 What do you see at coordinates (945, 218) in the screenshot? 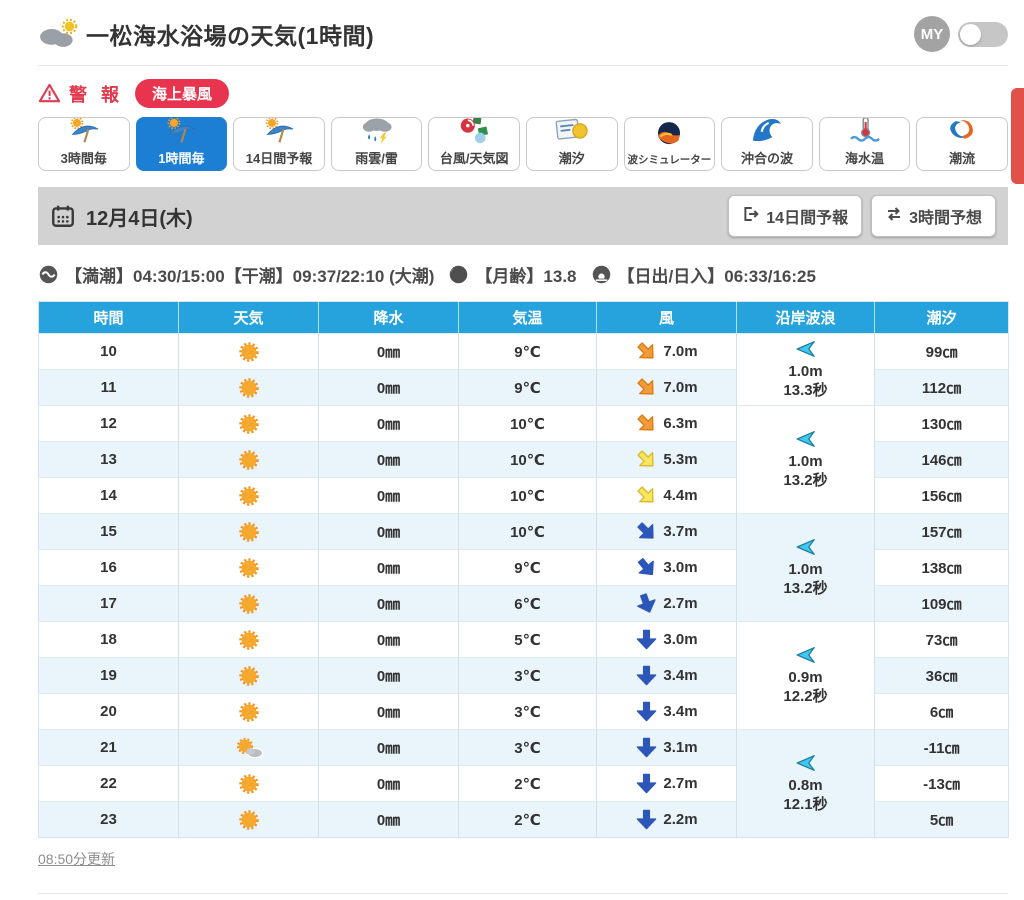
I see `button-label: 3時間予想` at bounding box center [945, 218].